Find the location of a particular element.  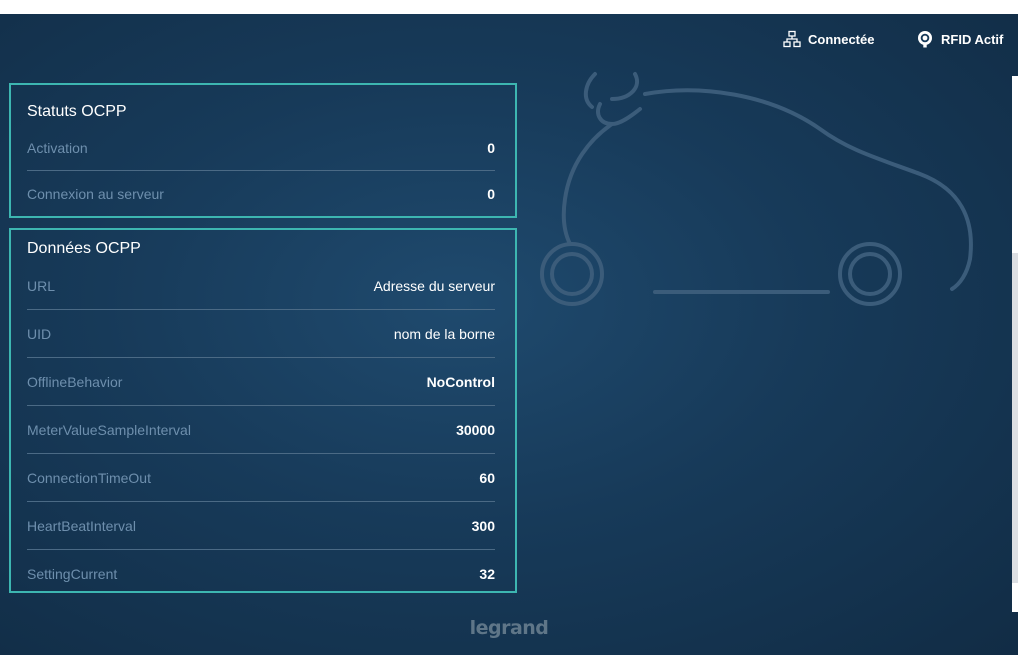

vertical-scrollbar is located at coordinates (1015, 344).